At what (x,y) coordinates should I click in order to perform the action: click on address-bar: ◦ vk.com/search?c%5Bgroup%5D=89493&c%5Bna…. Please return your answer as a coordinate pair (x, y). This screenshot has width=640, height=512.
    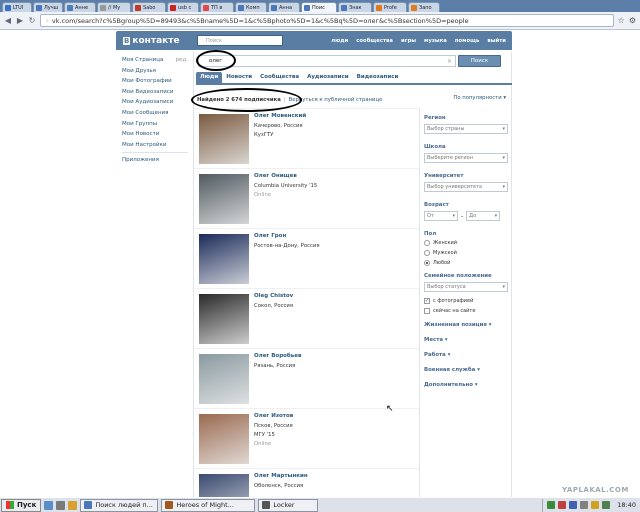
    Looking at the image, I should click on (327, 20).